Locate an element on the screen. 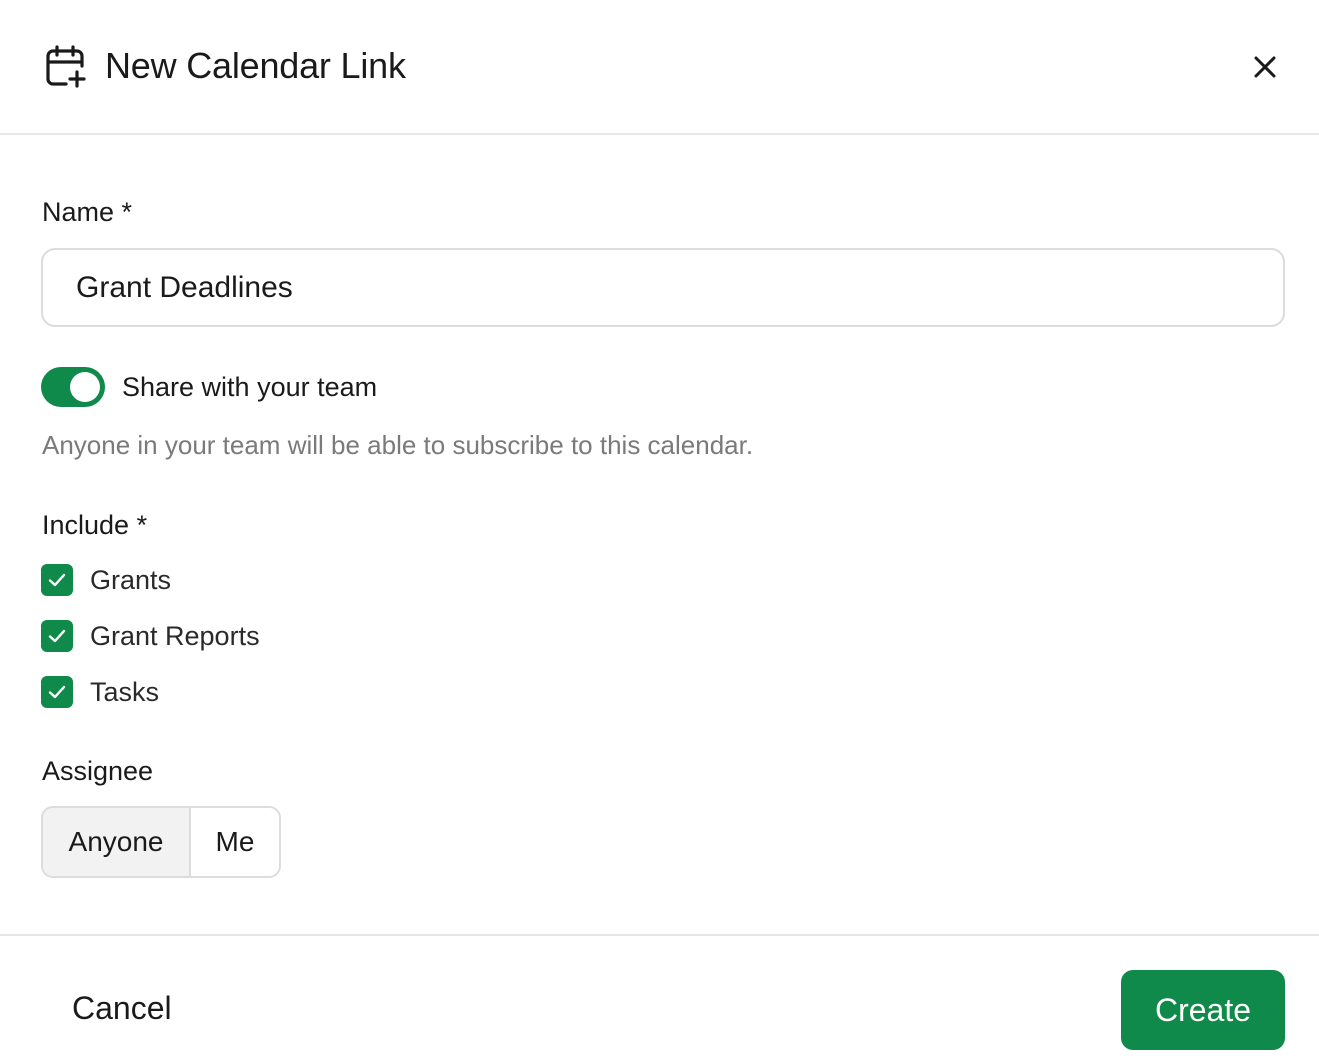 Image resolution: width=1319 pixels, height=1063 pixels. assignee-option-anyone: Anyone is located at coordinates (117, 842).